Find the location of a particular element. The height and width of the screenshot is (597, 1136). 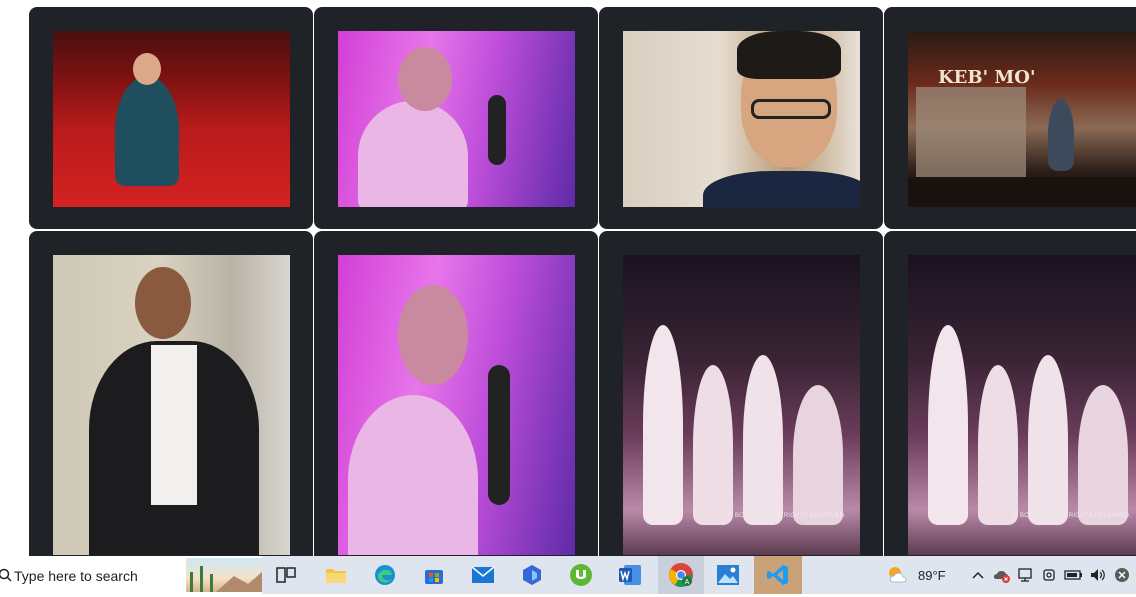

mail-icon is located at coordinates (483, 575).